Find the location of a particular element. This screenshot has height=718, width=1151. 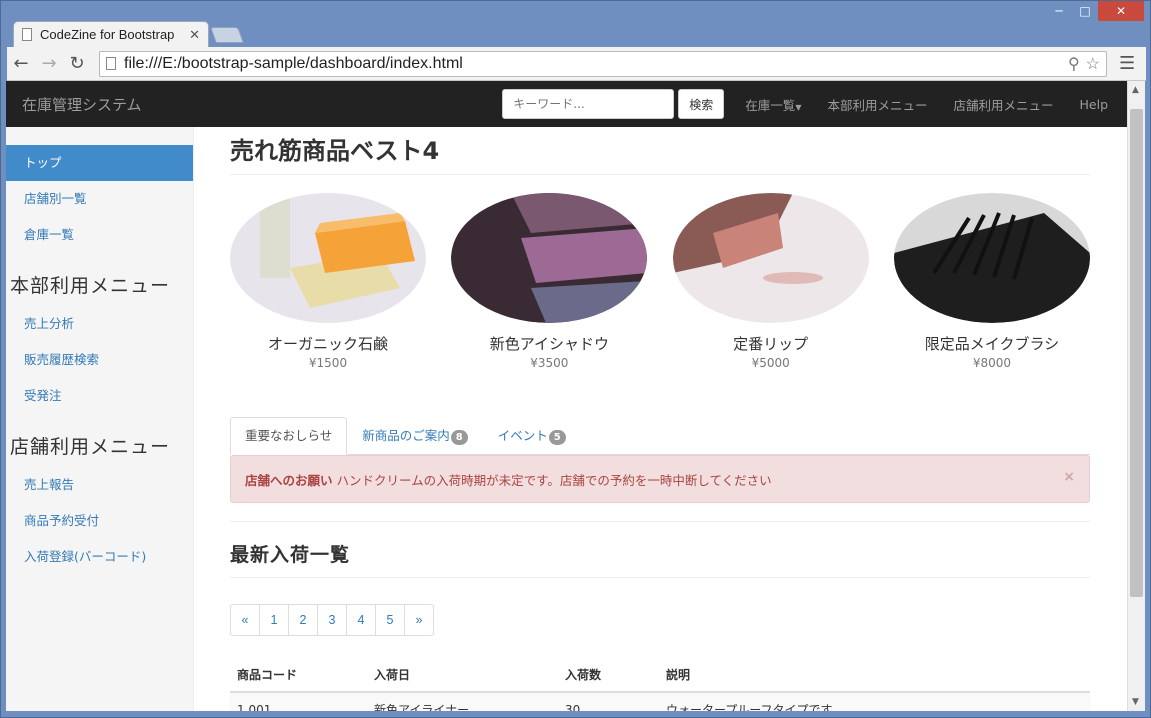

sidebar-item-sales-report: 売上報告 is located at coordinates (99, 485).